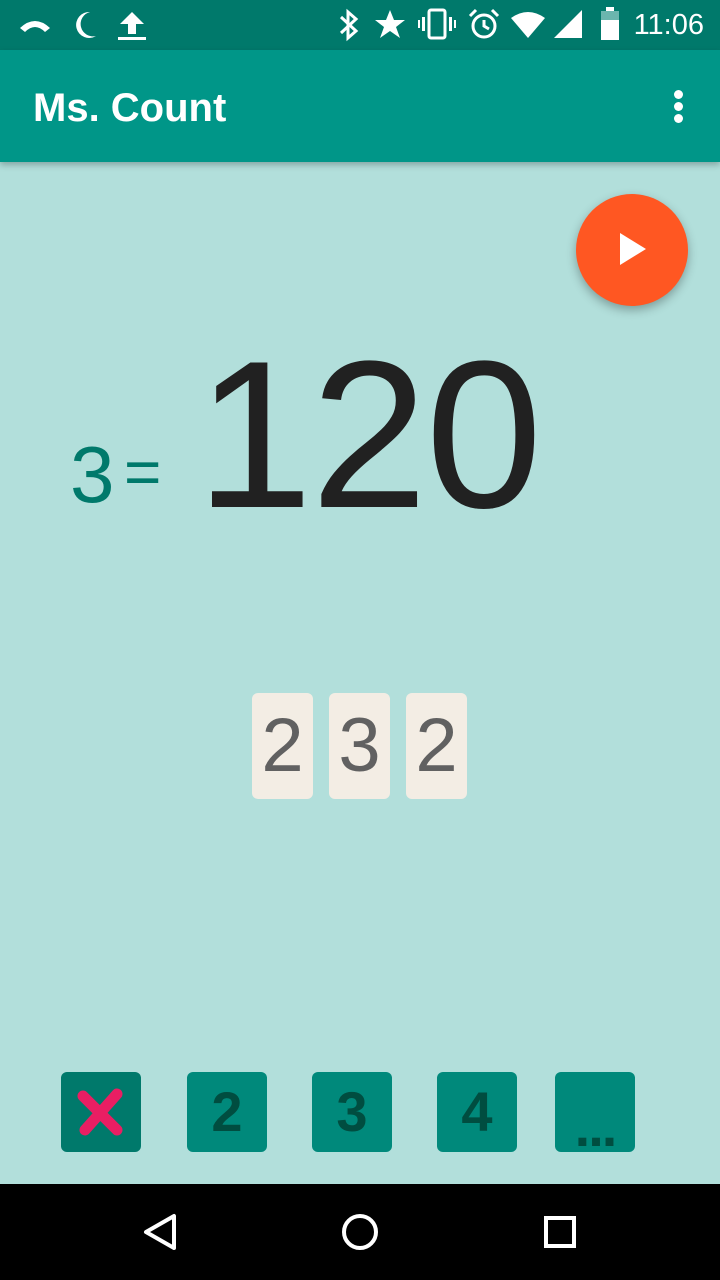 The image size is (720, 1280). Describe the element at coordinates (369, 434) in the screenshot. I see `result-number: 120` at that location.